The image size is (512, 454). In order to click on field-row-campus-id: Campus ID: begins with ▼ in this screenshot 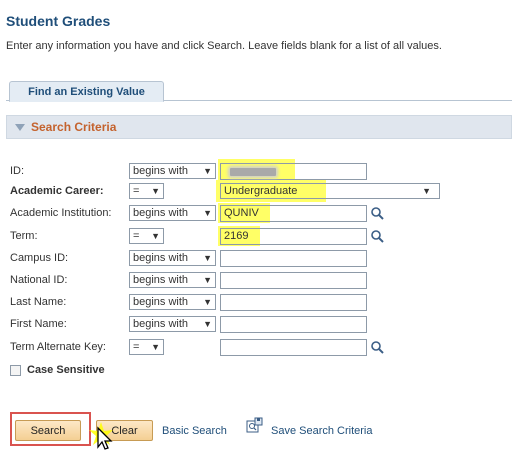, I will do `click(256, 258)`.